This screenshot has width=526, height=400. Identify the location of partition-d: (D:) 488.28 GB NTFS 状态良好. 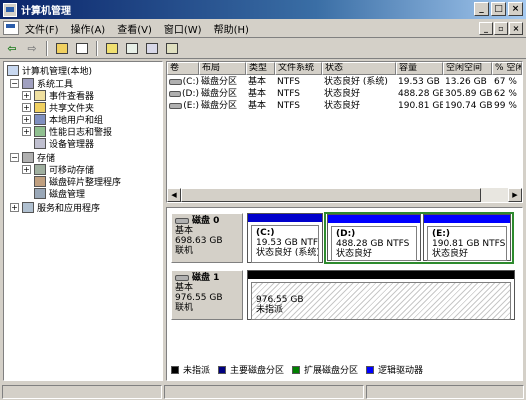
(374, 237).